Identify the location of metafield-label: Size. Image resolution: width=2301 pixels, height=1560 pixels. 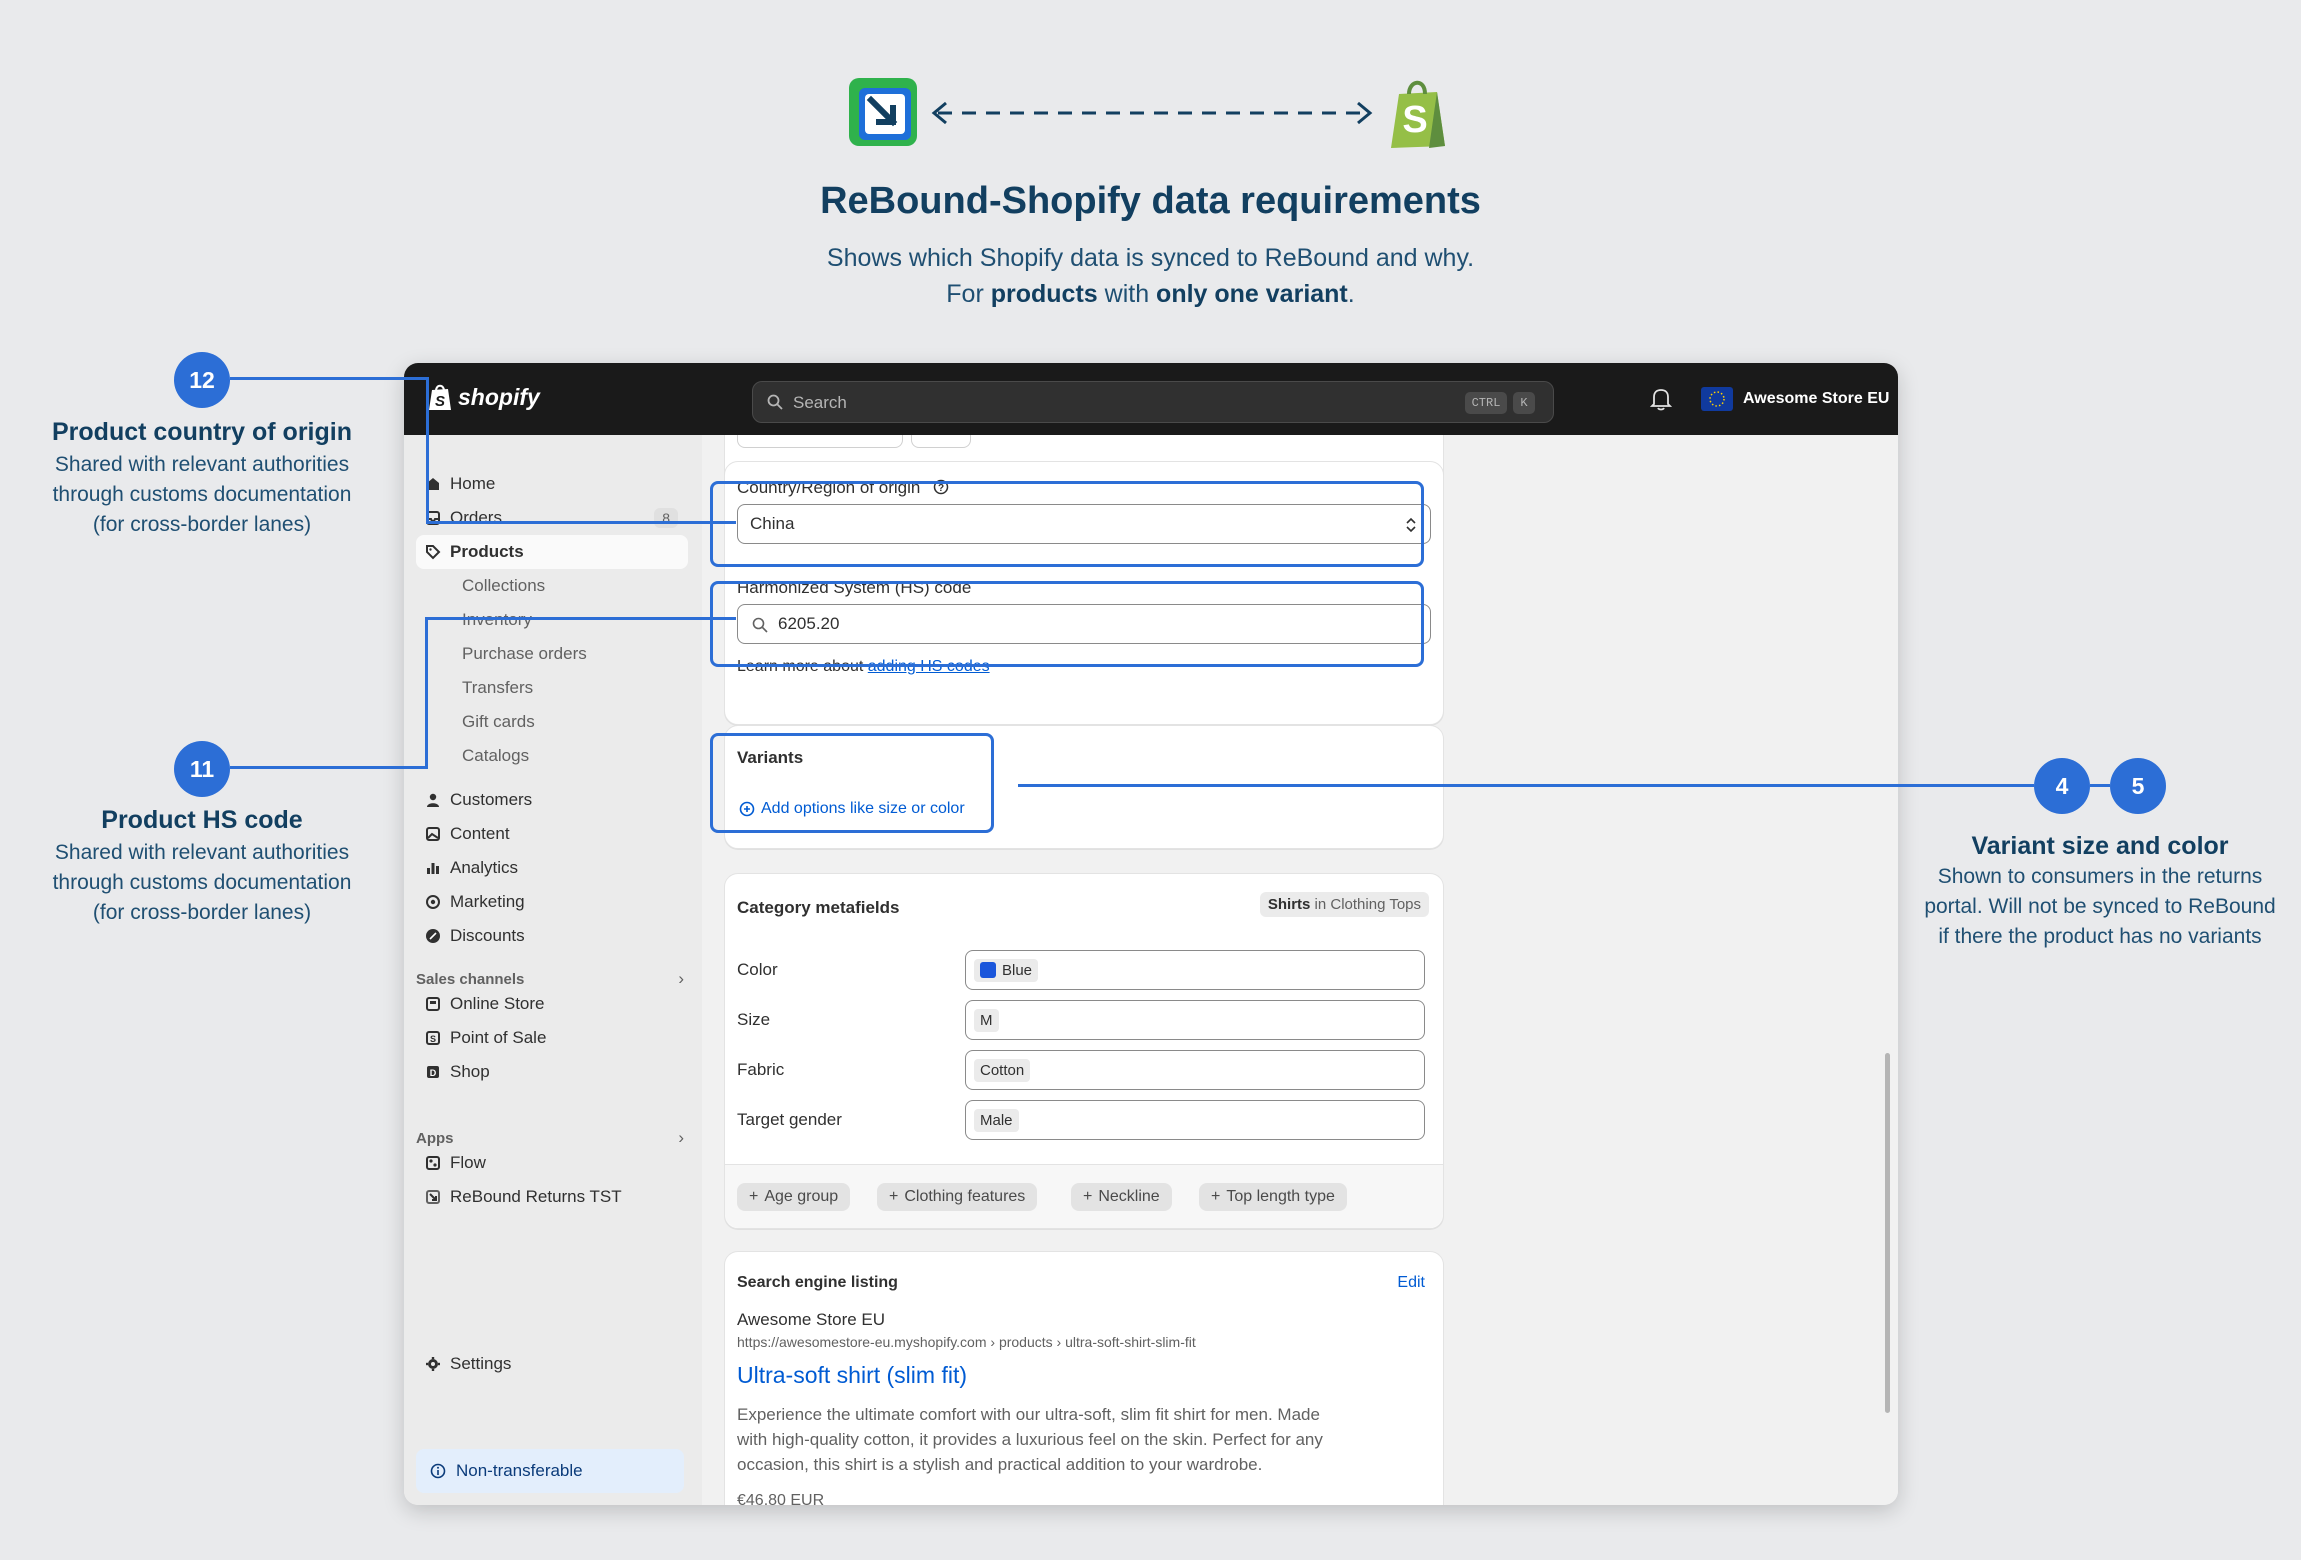
(754, 1019).